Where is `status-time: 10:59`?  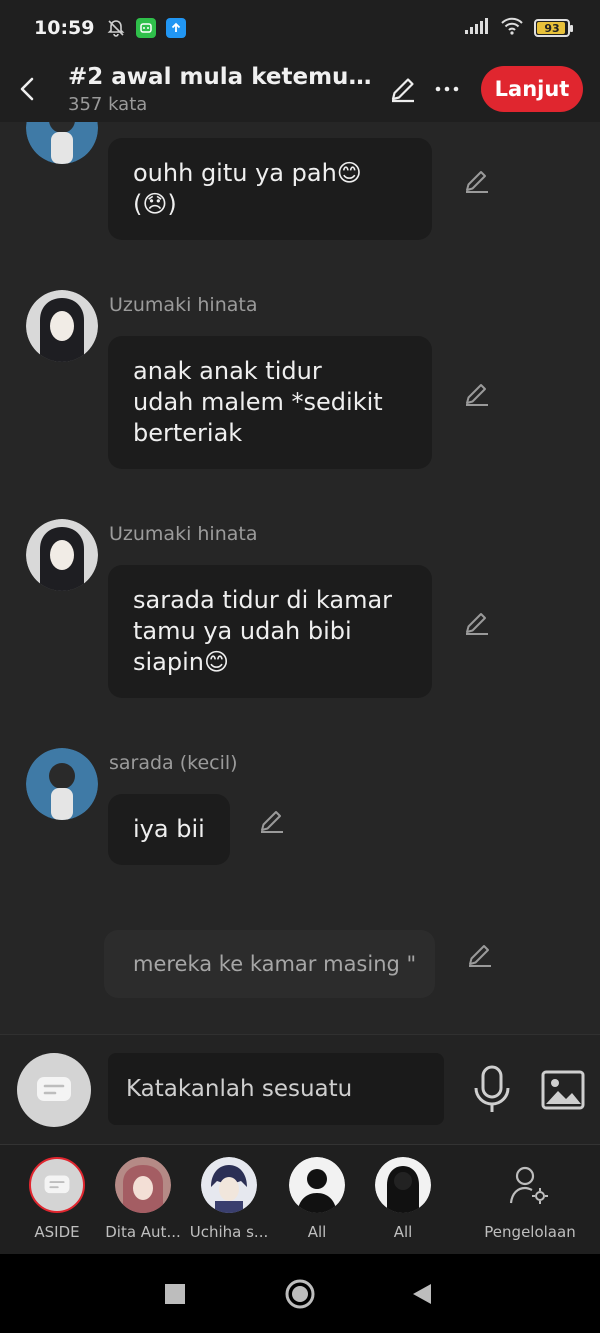
status-time: 10:59 is located at coordinates (64, 28).